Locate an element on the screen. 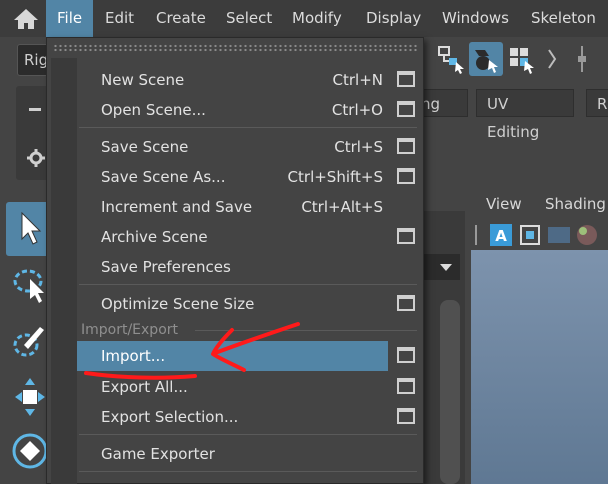 This screenshot has height=484, width=608. grid-icon is located at coordinates (559, 235).